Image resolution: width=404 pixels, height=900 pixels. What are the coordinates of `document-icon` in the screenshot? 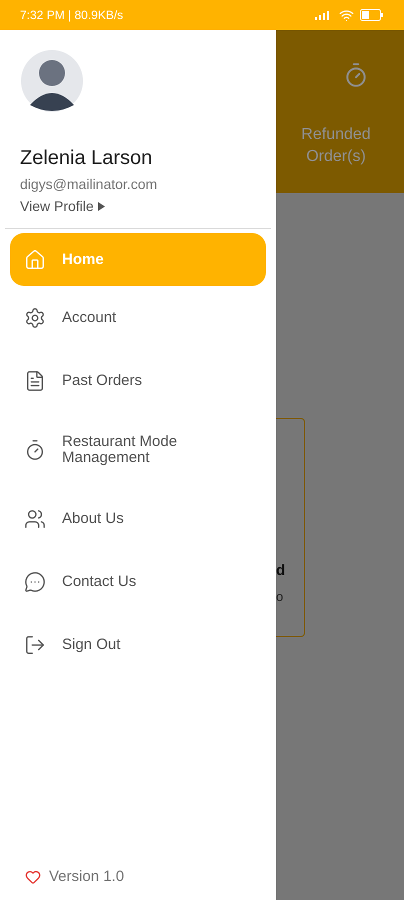 It's located at (35, 381).